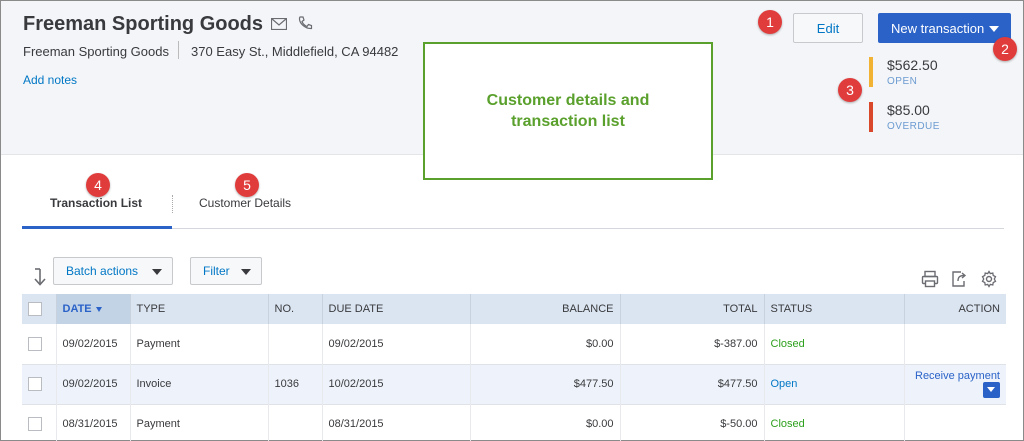 This screenshot has width=1024, height=441. What do you see at coordinates (938, 28) in the screenshot?
I see `new-transaction-label: New transaction` at bounding box center [938, 28].